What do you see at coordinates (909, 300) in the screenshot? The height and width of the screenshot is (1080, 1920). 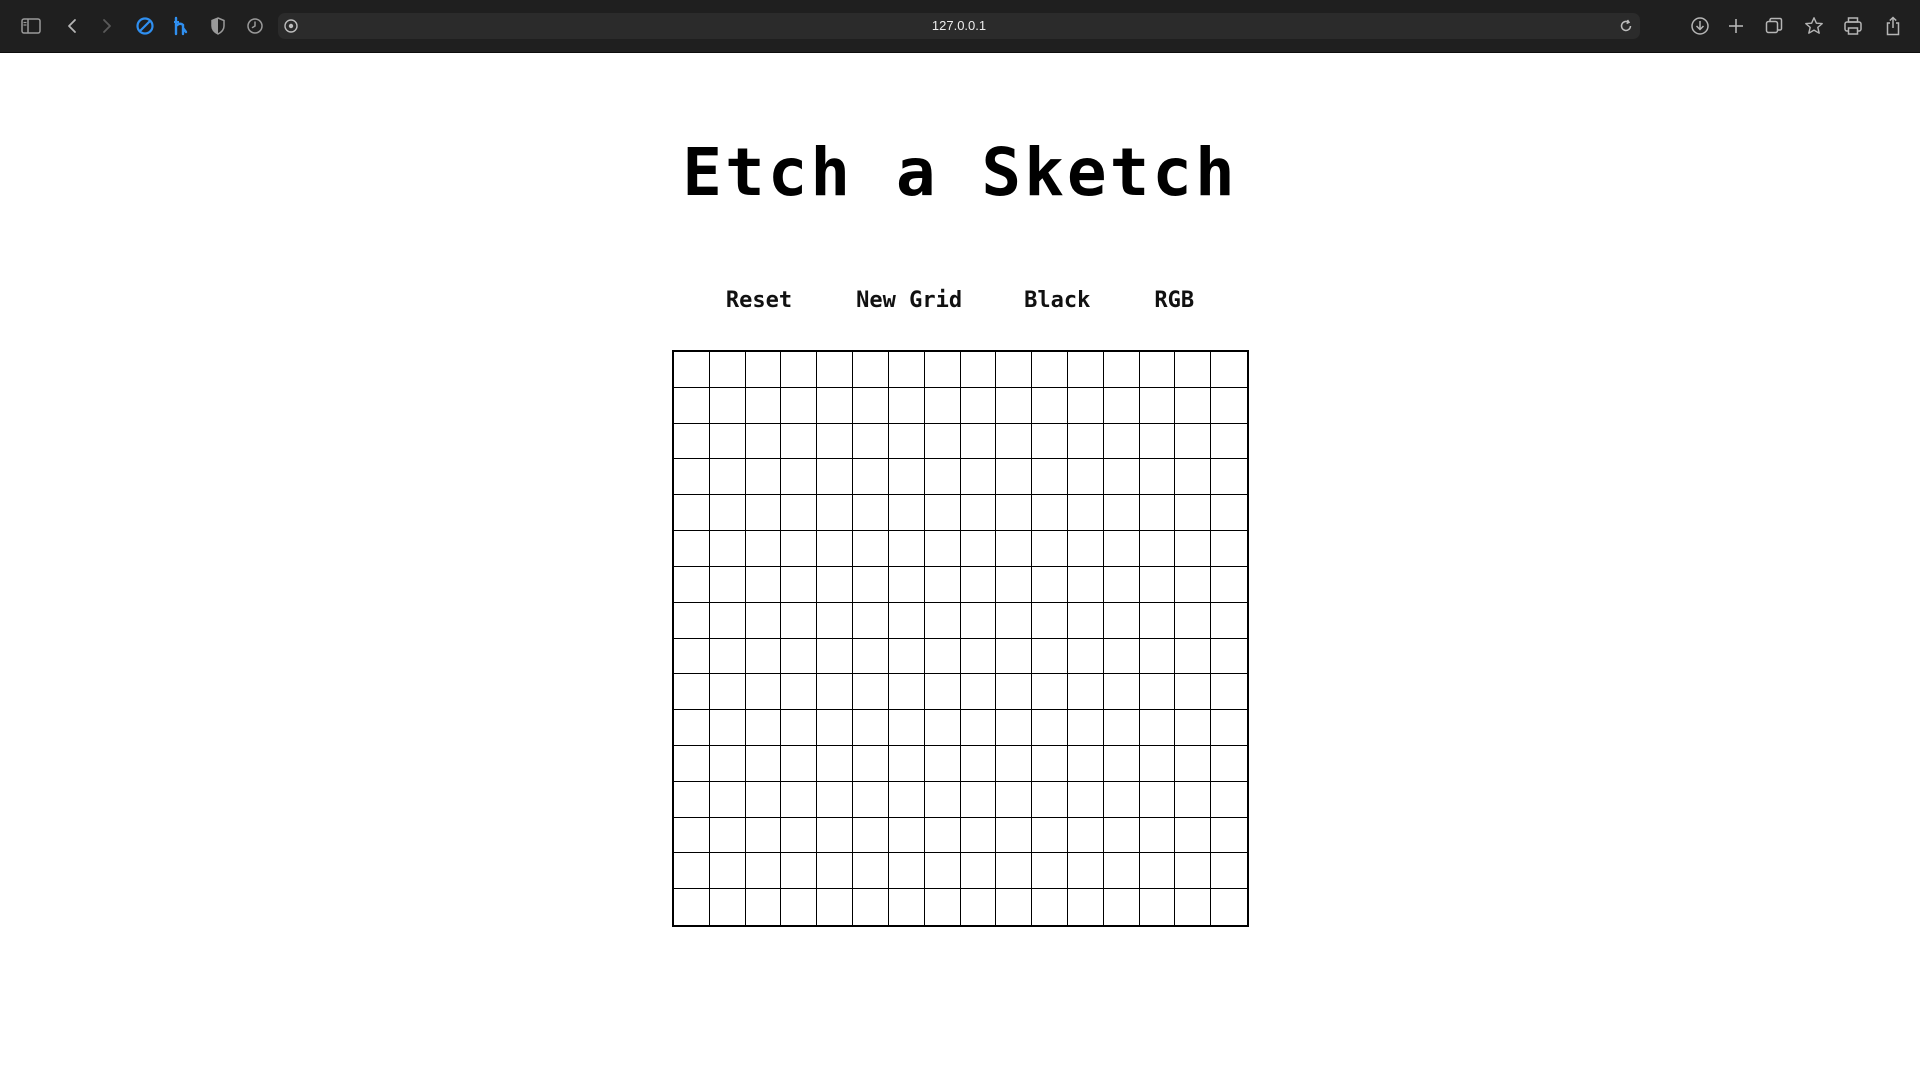 I see `new-grid-button: New Grid` at bounding box center [909, 300].